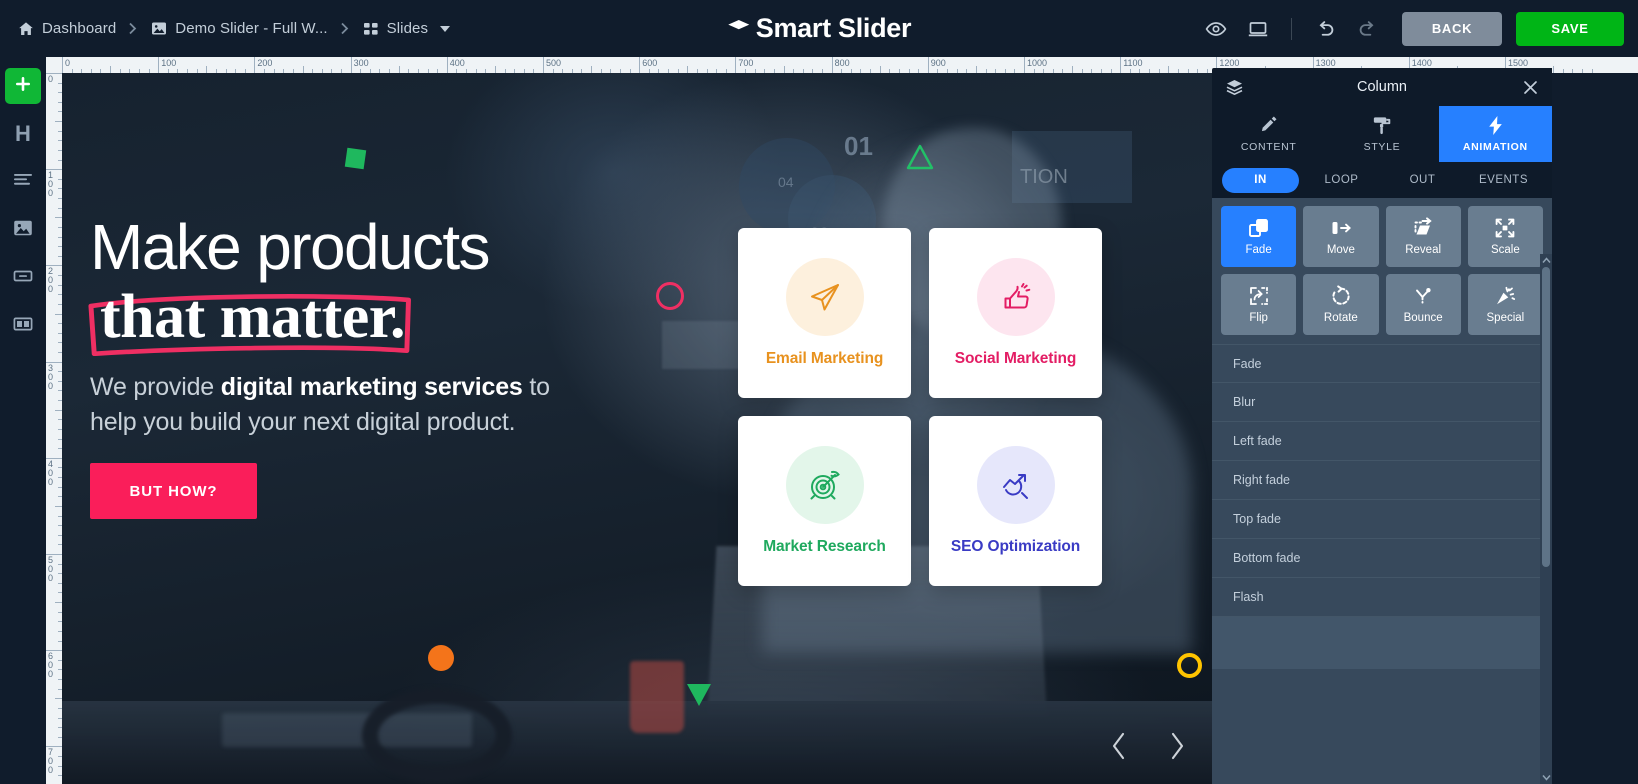  Describe the element at coordinates (824, 501) in the screenshot. I see `service-card-market-research: Market Research` at that location.